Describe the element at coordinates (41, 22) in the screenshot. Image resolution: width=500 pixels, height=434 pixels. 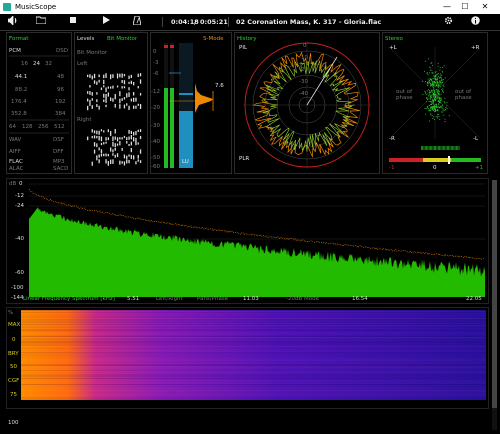
I see `folder-icon` at that location.